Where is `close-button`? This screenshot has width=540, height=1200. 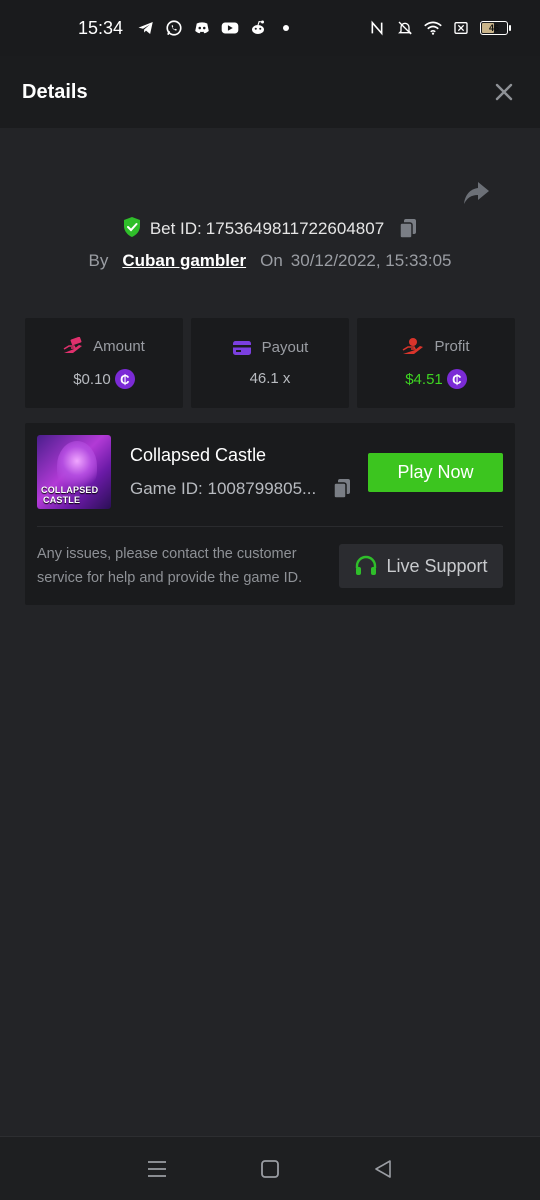 close-button is located at coordinates (504, 92).